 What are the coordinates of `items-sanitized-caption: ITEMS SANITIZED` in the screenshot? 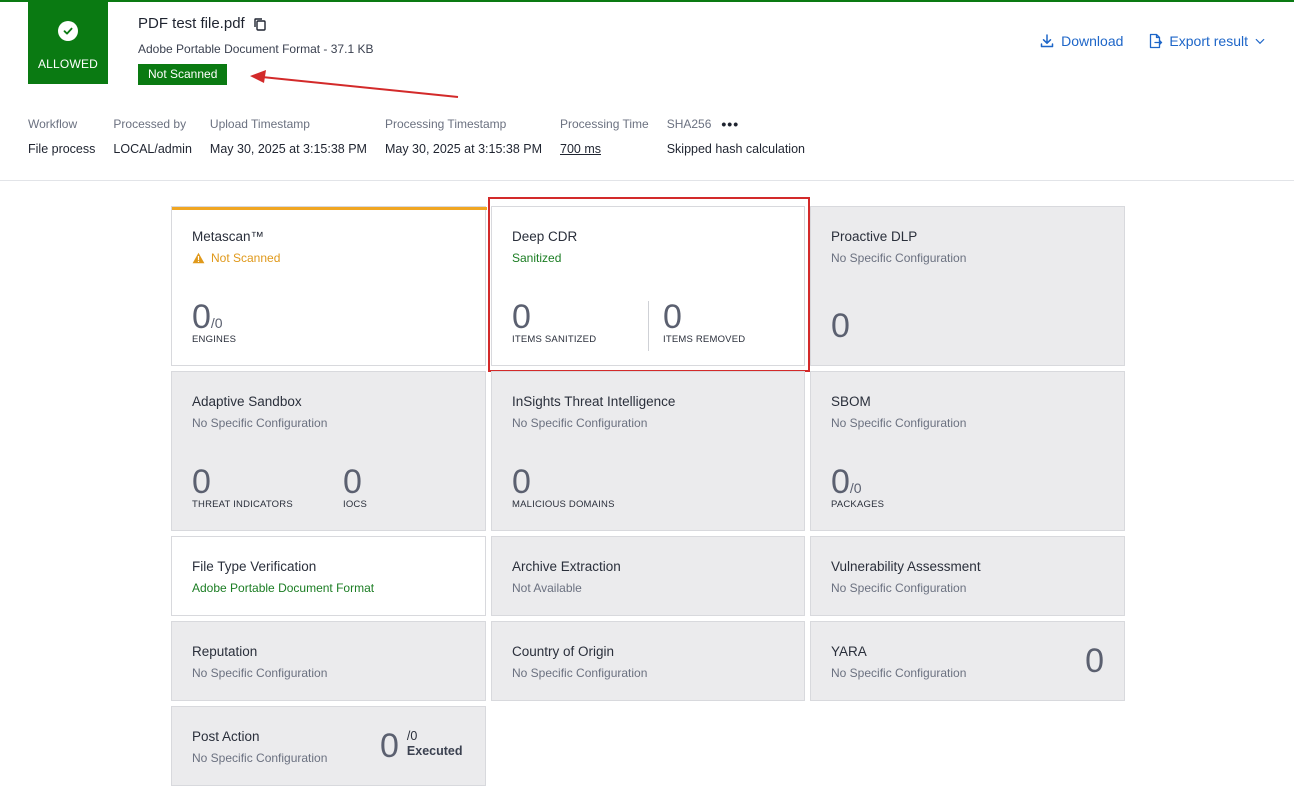 It's located at (554, 339).